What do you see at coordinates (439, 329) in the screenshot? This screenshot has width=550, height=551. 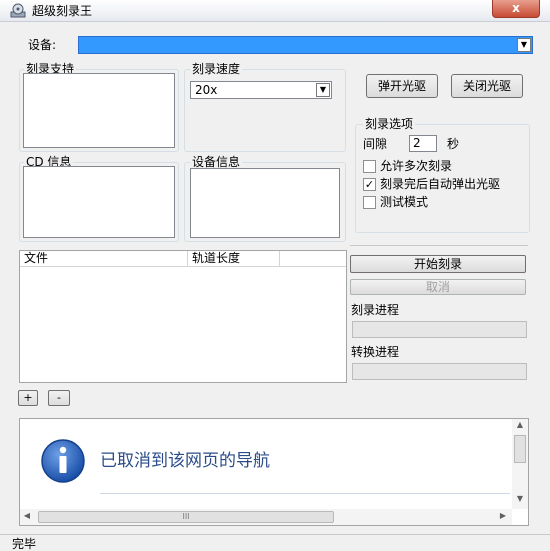 I see `burn-progress-bar` at bounding box center [439, 329].